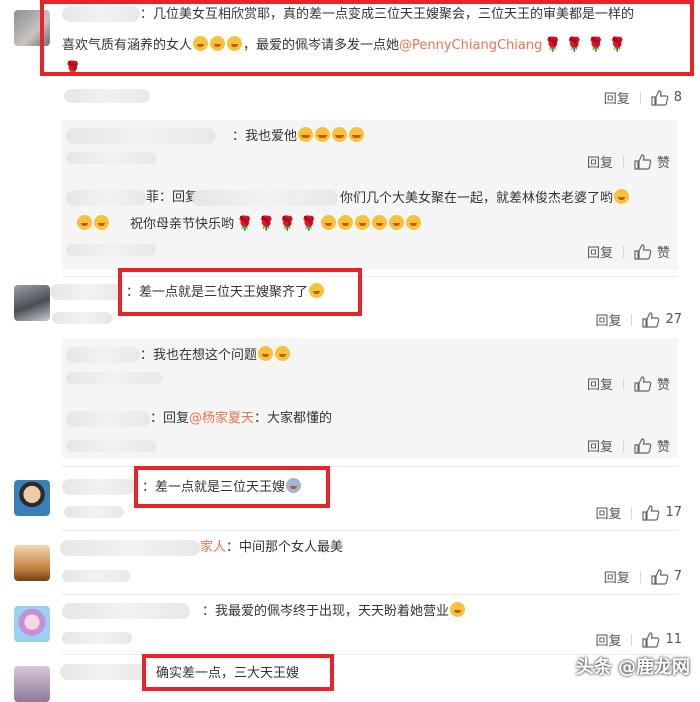 This screenshot has width=700, height=702. What do you see at coordinates (643, 576) in the screenshot?
I see `comment-actions: 回复 7` at bounding box center [643, 576].